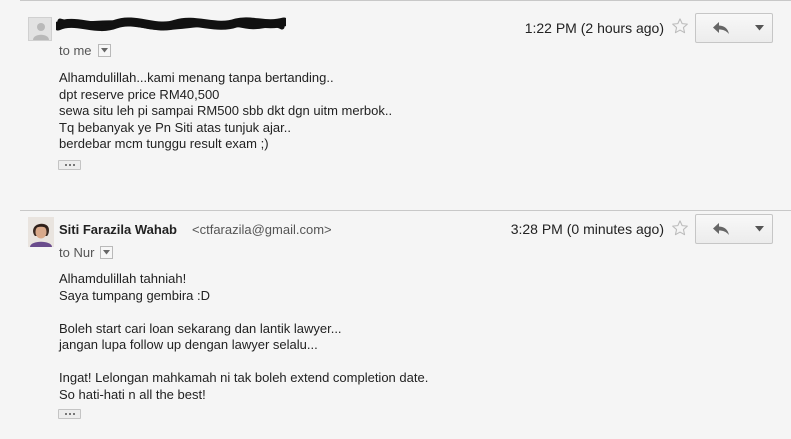  Describe the element at coordinates (118, 229) in the screenshot. I see `sender-name: Siti Farazila Wahab` at that location.